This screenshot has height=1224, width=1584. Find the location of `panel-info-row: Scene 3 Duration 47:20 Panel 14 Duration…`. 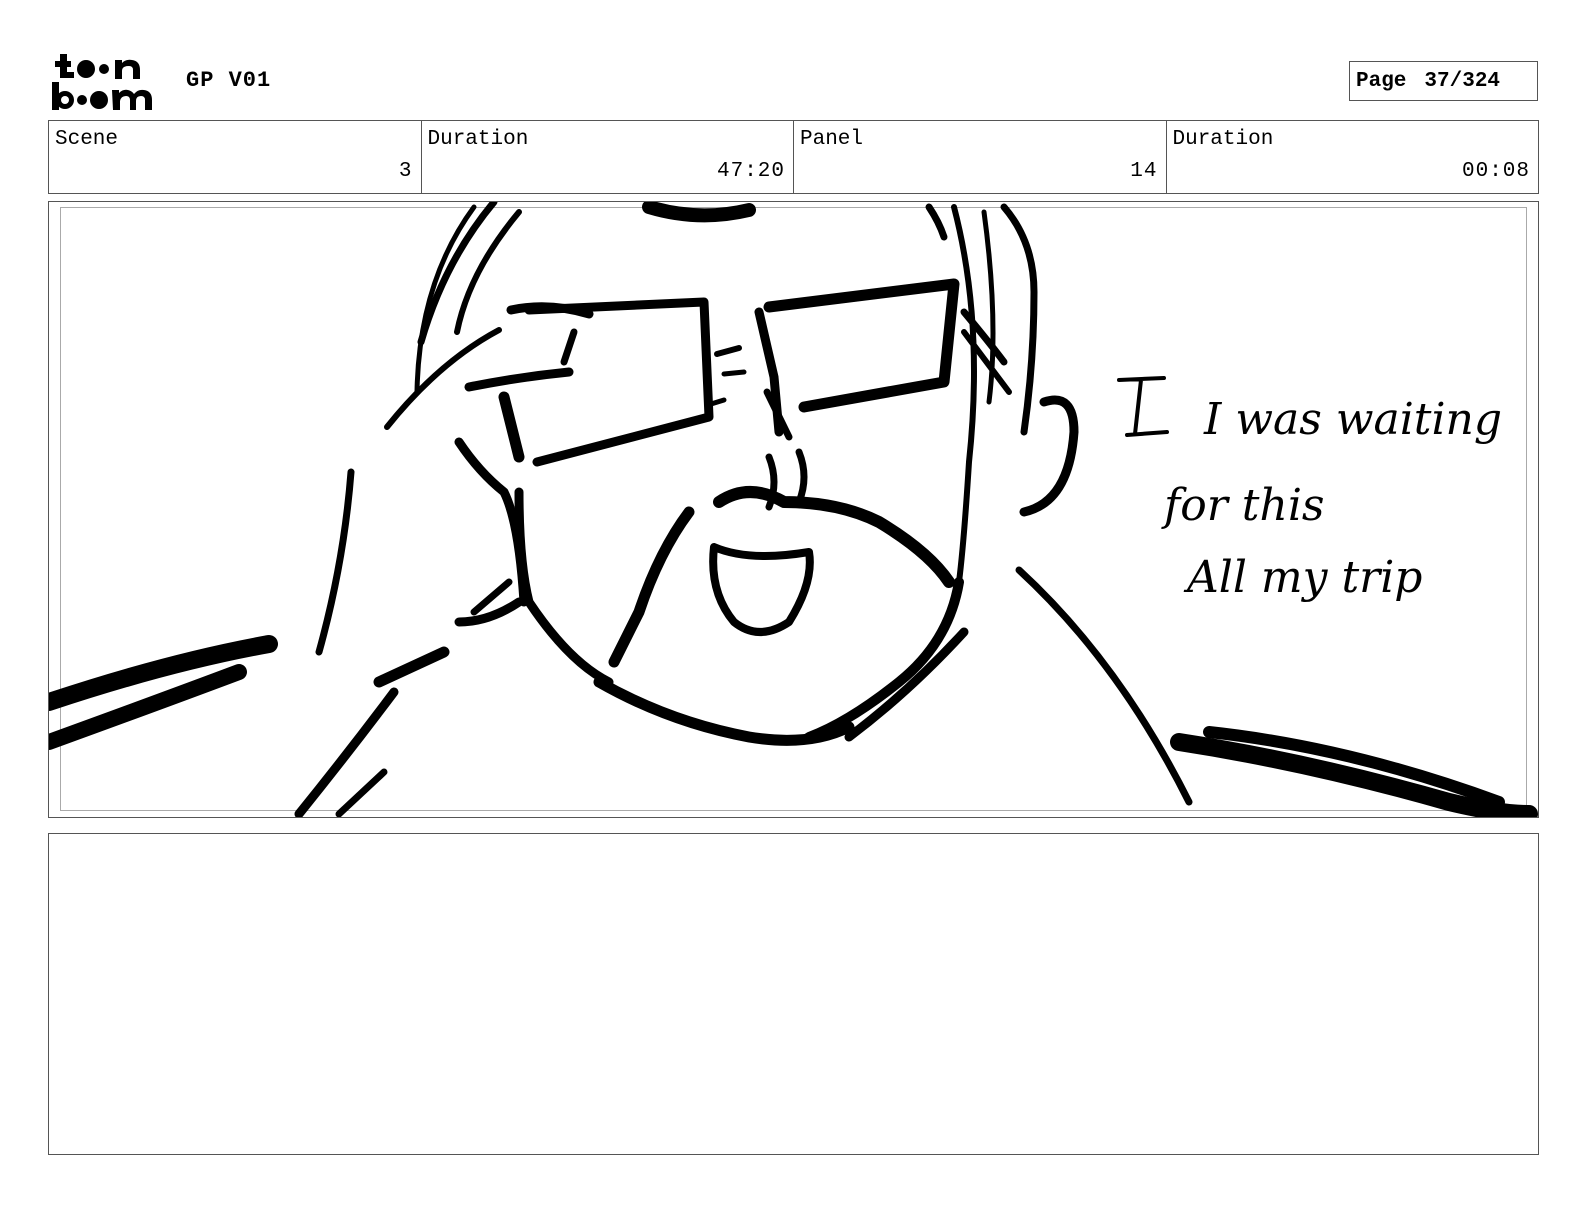

panel-info-row: Scene 3 Duration 47:20 Panel 14 Duration… is located at coordinates (793, 157).